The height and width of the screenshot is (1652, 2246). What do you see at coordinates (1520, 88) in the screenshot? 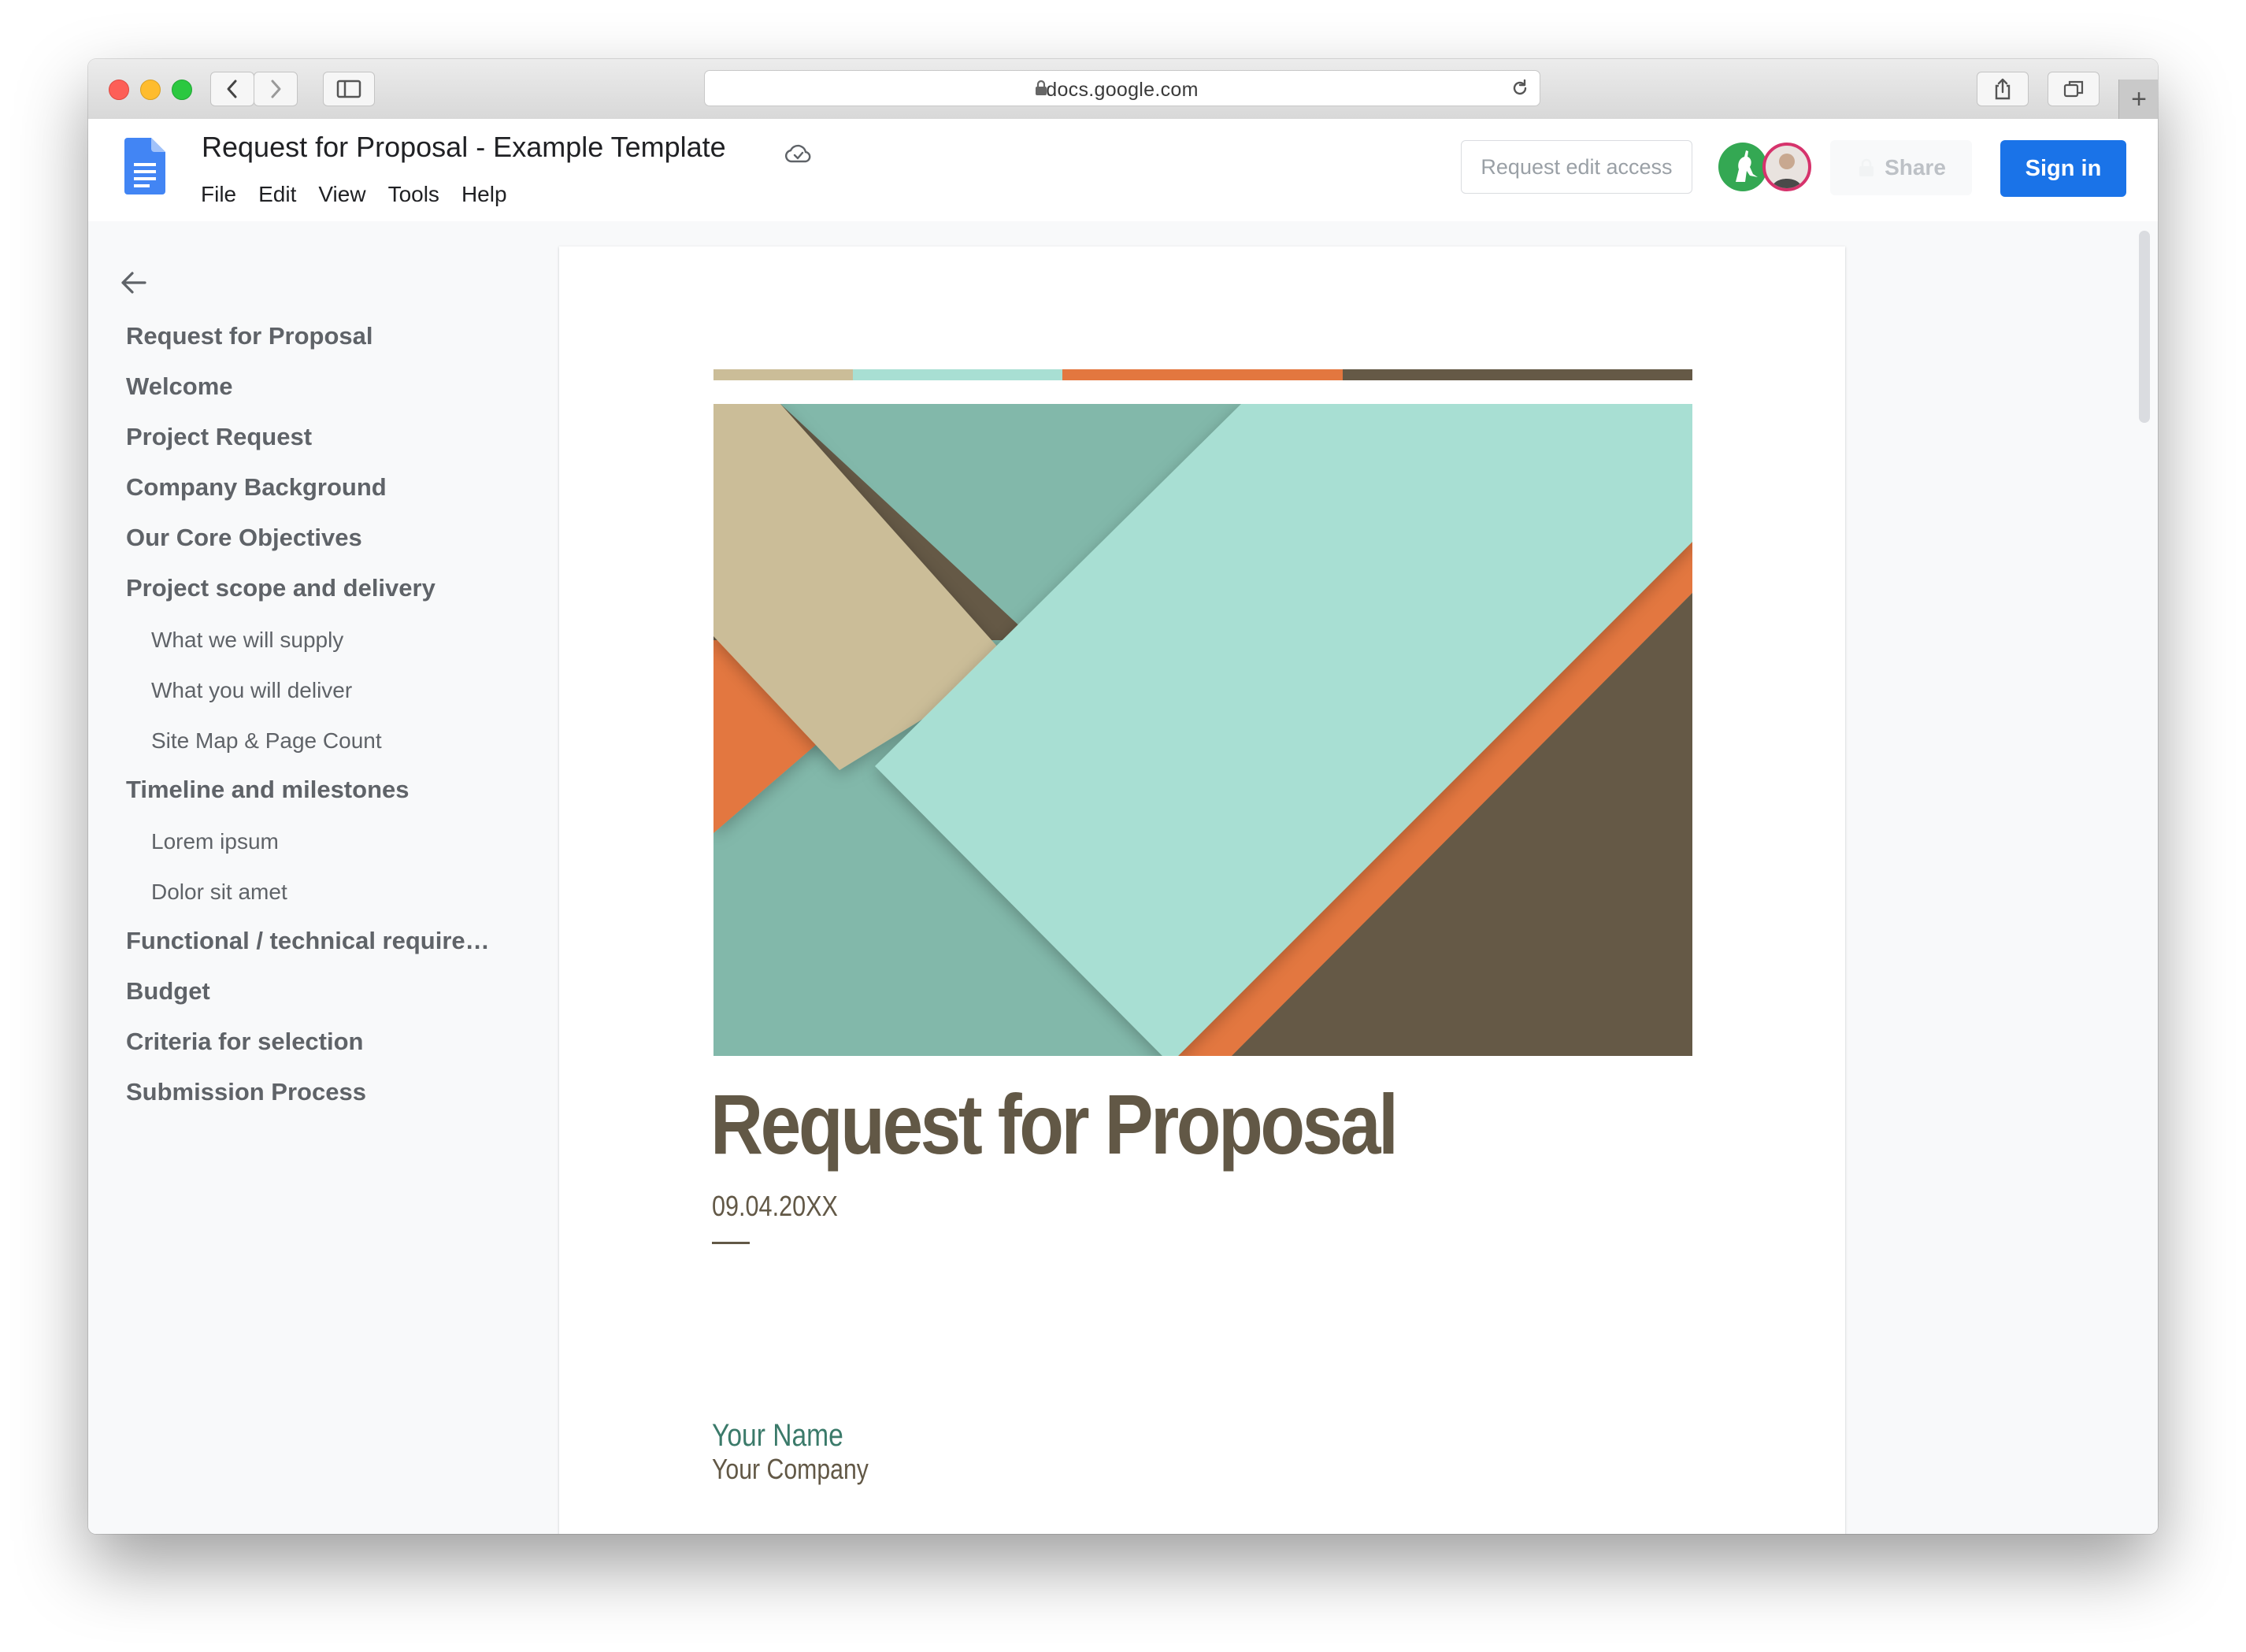
I see `reload-icon` at bounding box center [1520, 88].